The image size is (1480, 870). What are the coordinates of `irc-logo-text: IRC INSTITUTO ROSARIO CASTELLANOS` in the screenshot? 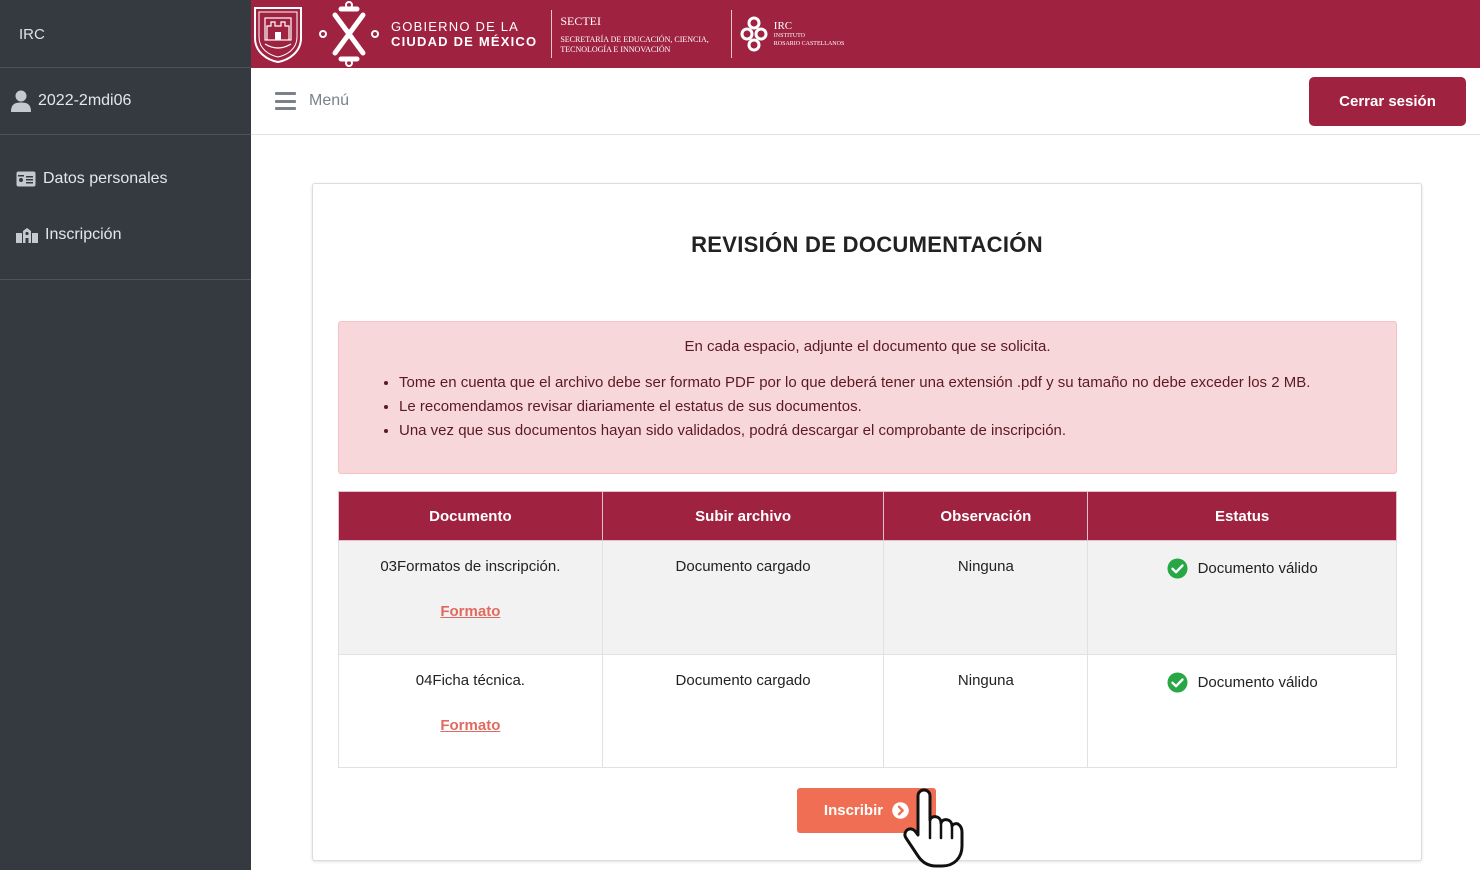 It's located at (809, 34).